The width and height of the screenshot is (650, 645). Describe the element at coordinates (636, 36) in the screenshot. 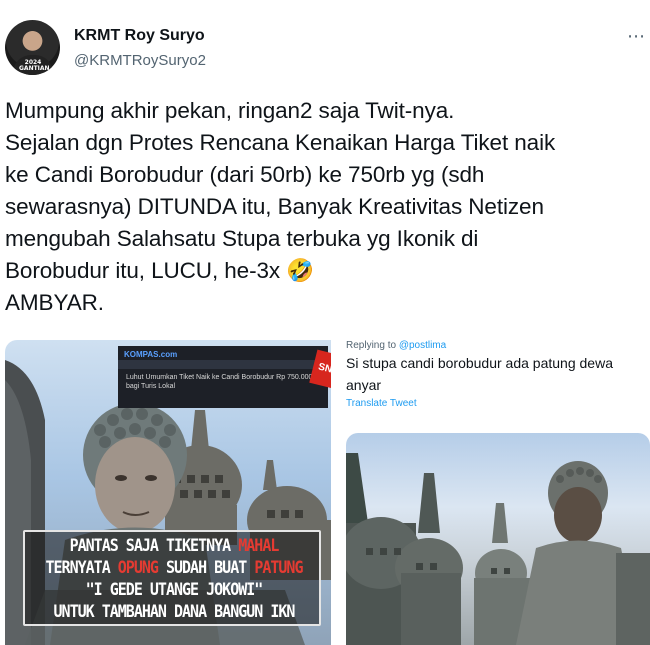

I see `more-options-icon: ⋯` at that location.